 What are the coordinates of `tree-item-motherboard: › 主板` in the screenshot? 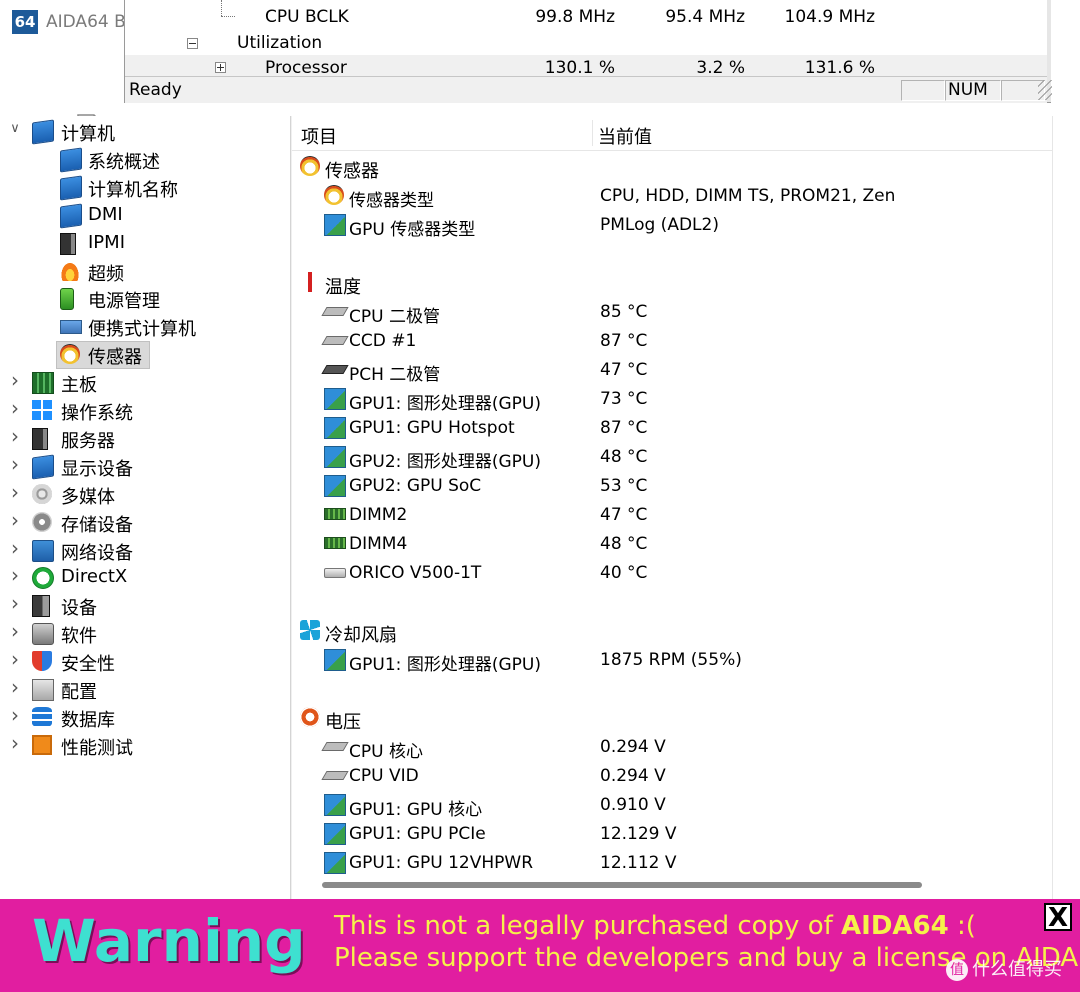 It's located at (143, 382).